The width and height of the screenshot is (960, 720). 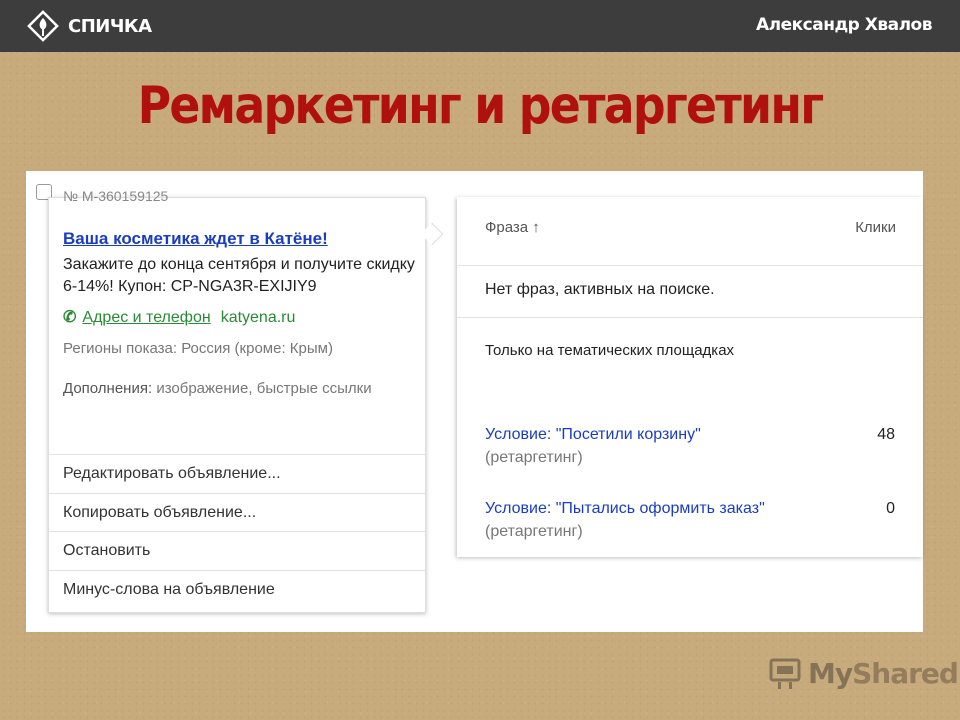 I want to click on brand: СПИЧКА, so click(x=89, y=26).